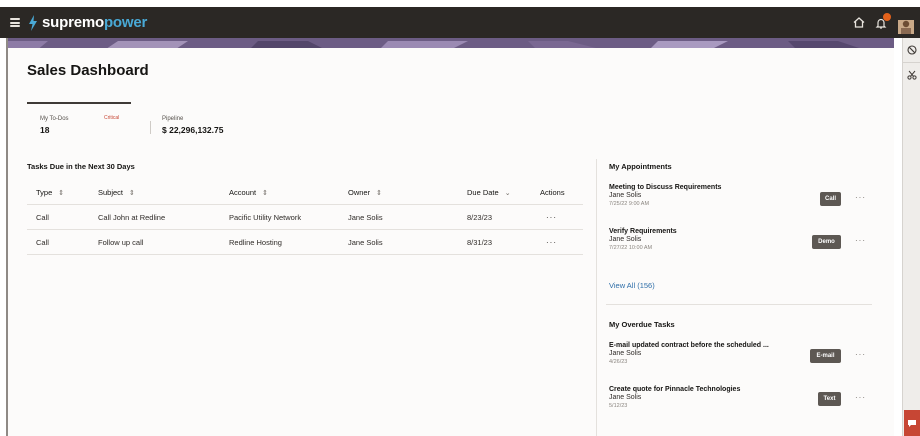 The width and height of the screenshot is (920, 436). What do you see at coordinates (112, 118) in the screenshot?
I see `critical-badge: Critical` at bounding box center [112, 118].